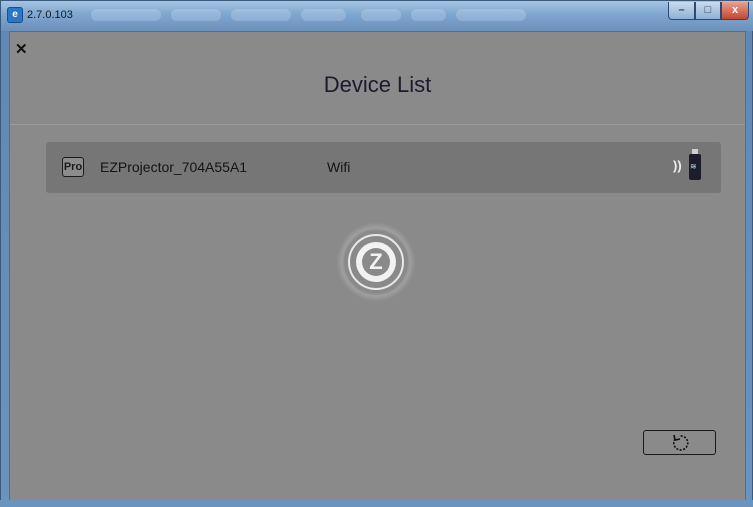 This screenshot has height=507, width=753. Describe the element at coordinates (383, 167) in the screenshot. I see `device-list-item: Pro EZProjector_704A55A1 Wifi )) ≋` at that location.